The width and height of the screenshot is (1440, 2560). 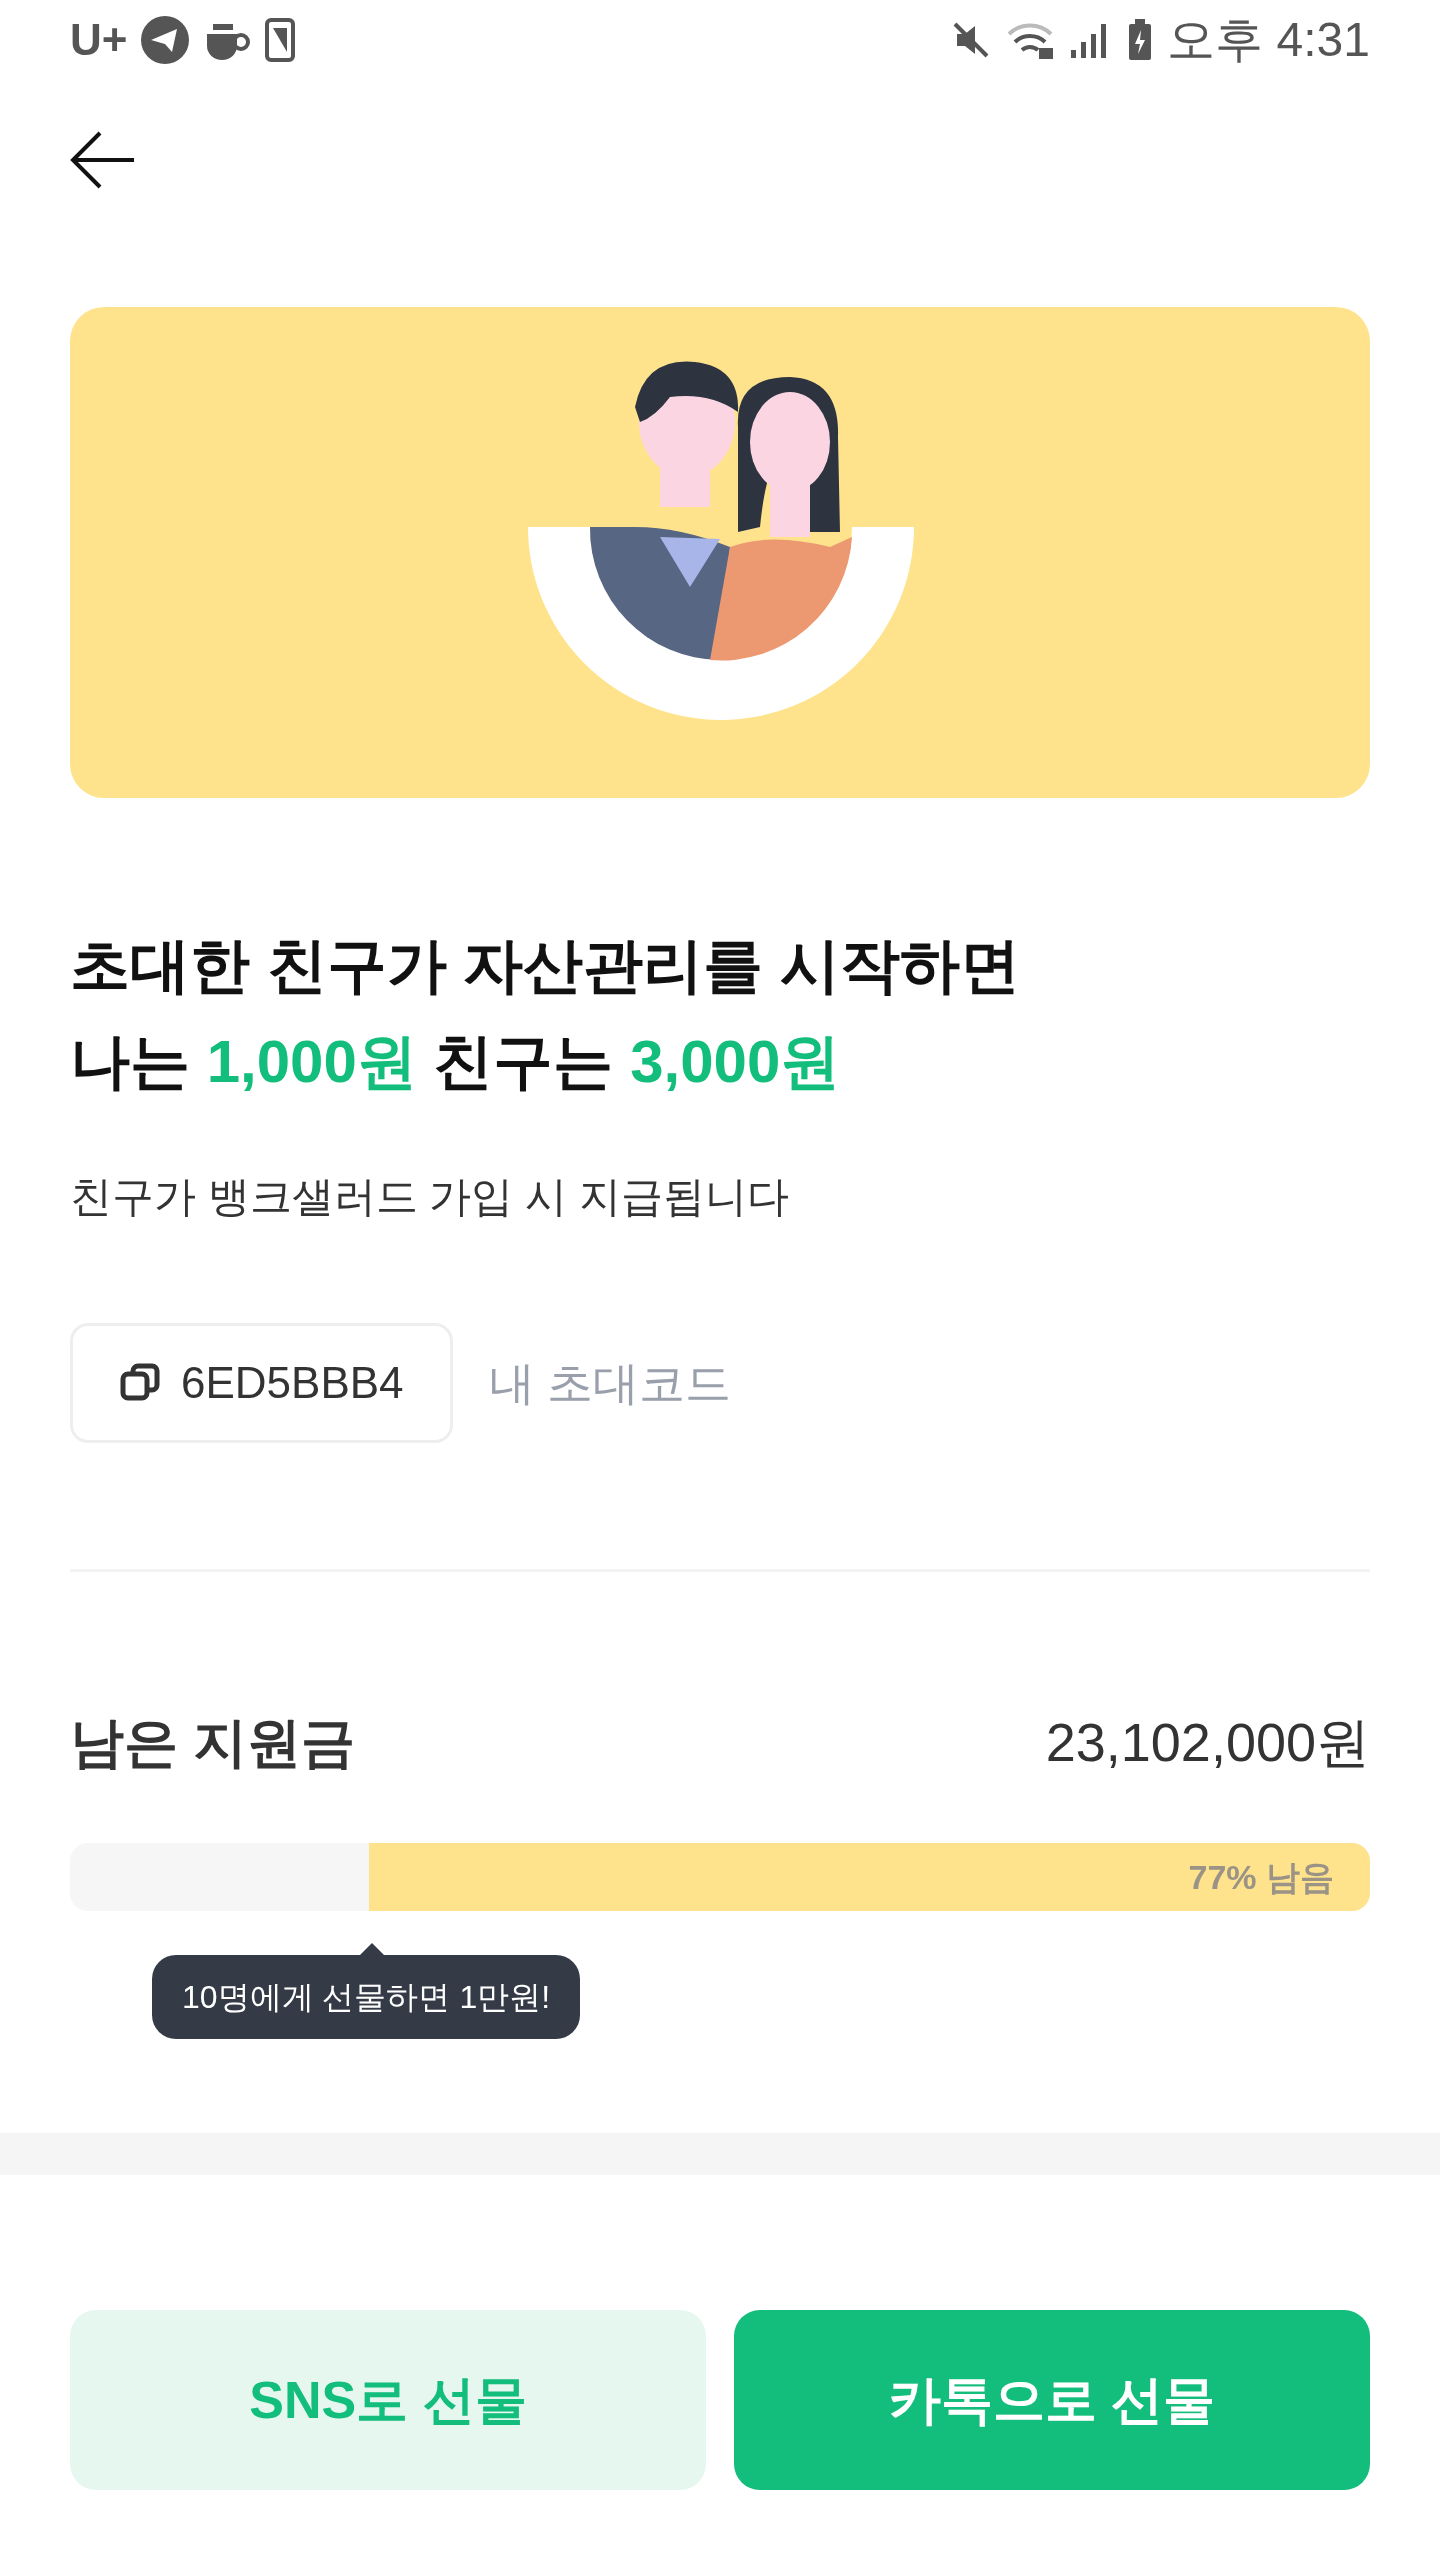 What do you see at coordinates (1268, 40) in the screenshot?
I see `clock-text: 오후 4:31` at bounding box center [1268, 40].